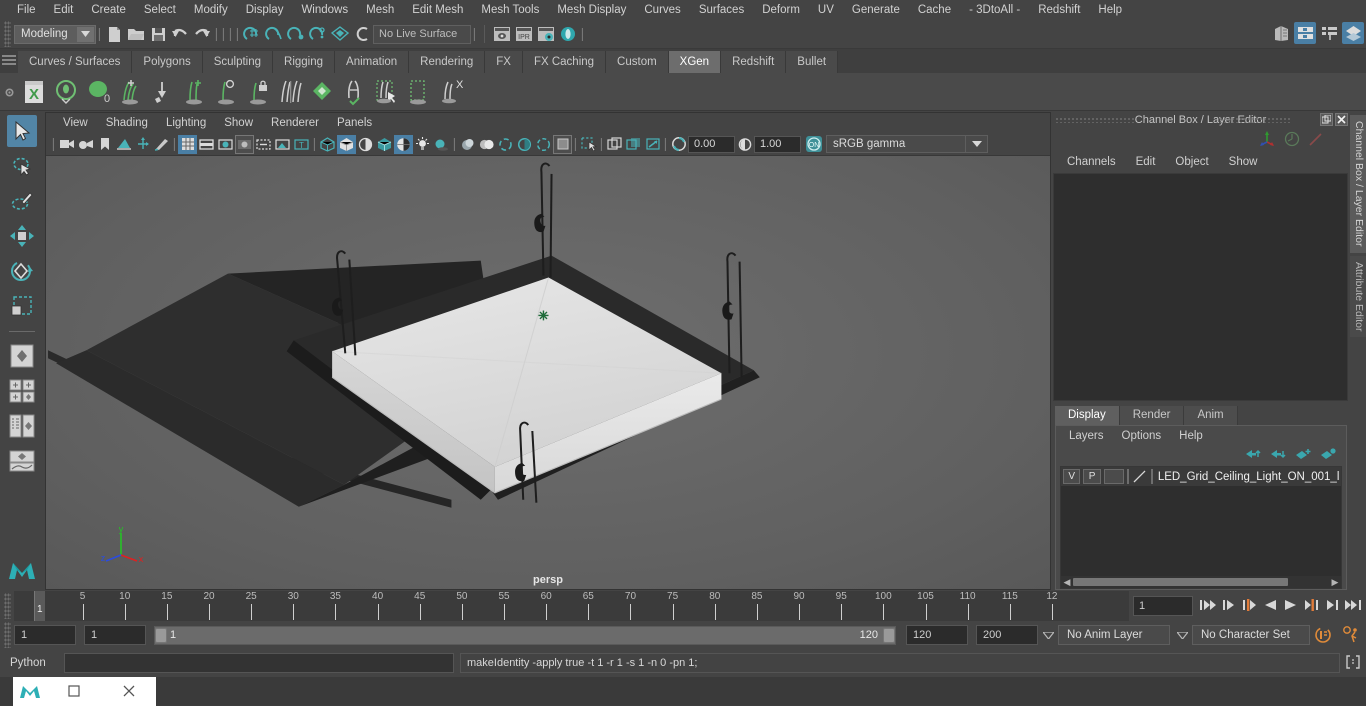 This screenshot has width=1366, height=706. What do you see at coordinates (813, 144) in the screenshot?
I see `color-management-toggle-icon: ON` at bounding box center [813, 144].